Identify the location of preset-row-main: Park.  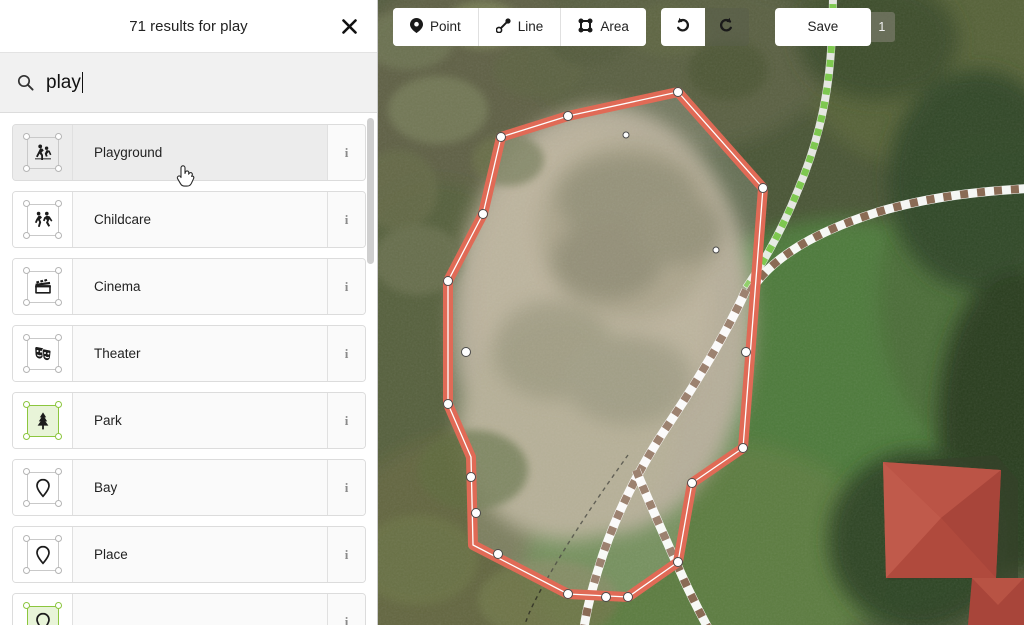
(170, 420).